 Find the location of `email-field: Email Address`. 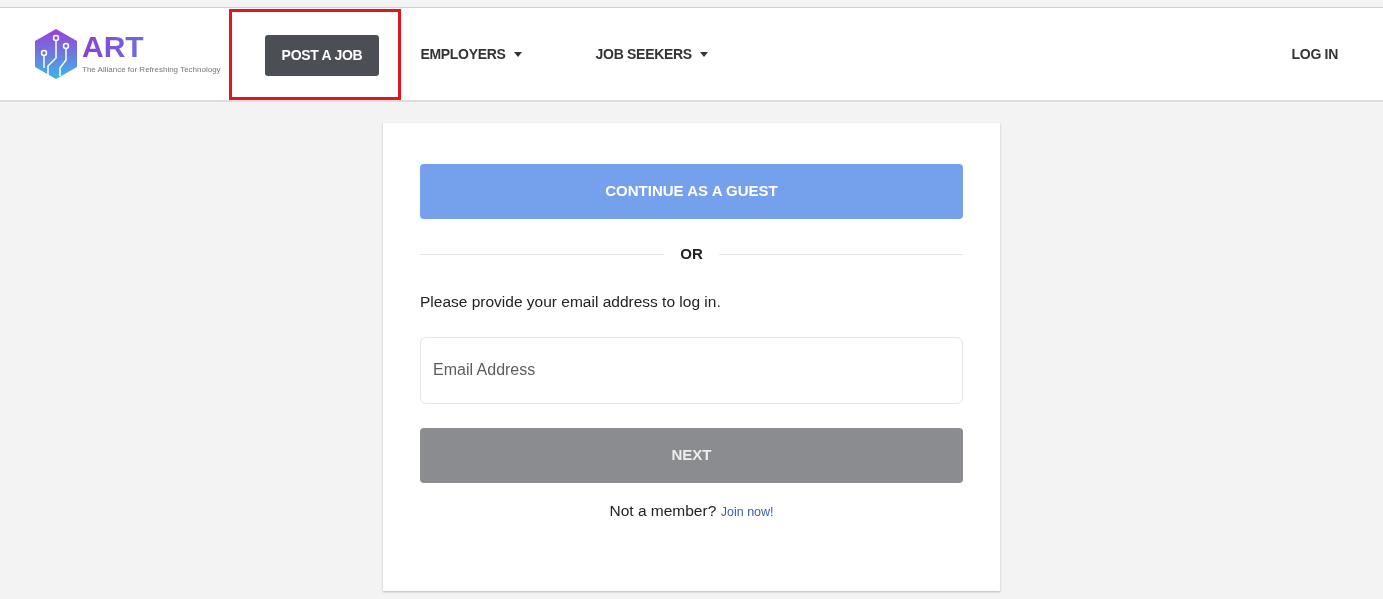

email-field: Email Address is located at coordinates (691, 370).